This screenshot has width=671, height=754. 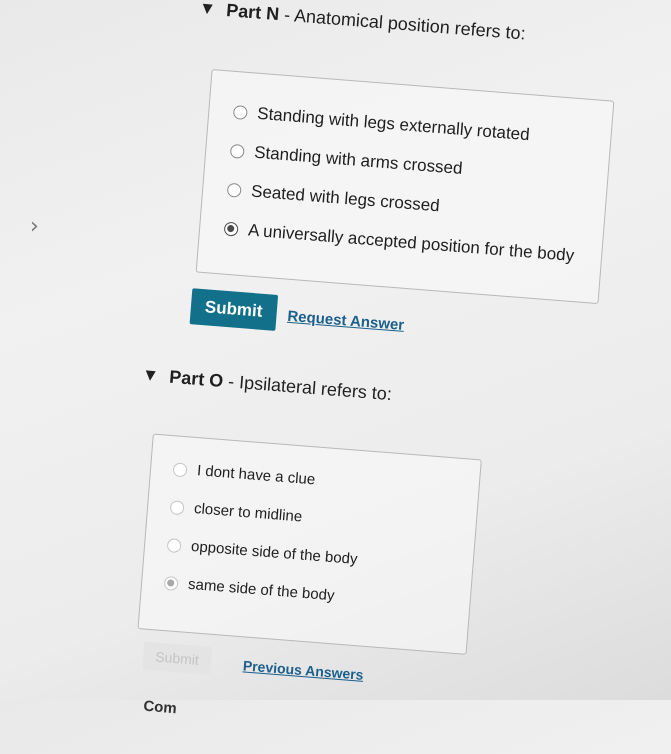 What do you see at coordinates (410, 24) in the screenshot?
I see `part-n-question: Anatomical position refers to:` at bounding box center [410, 24].